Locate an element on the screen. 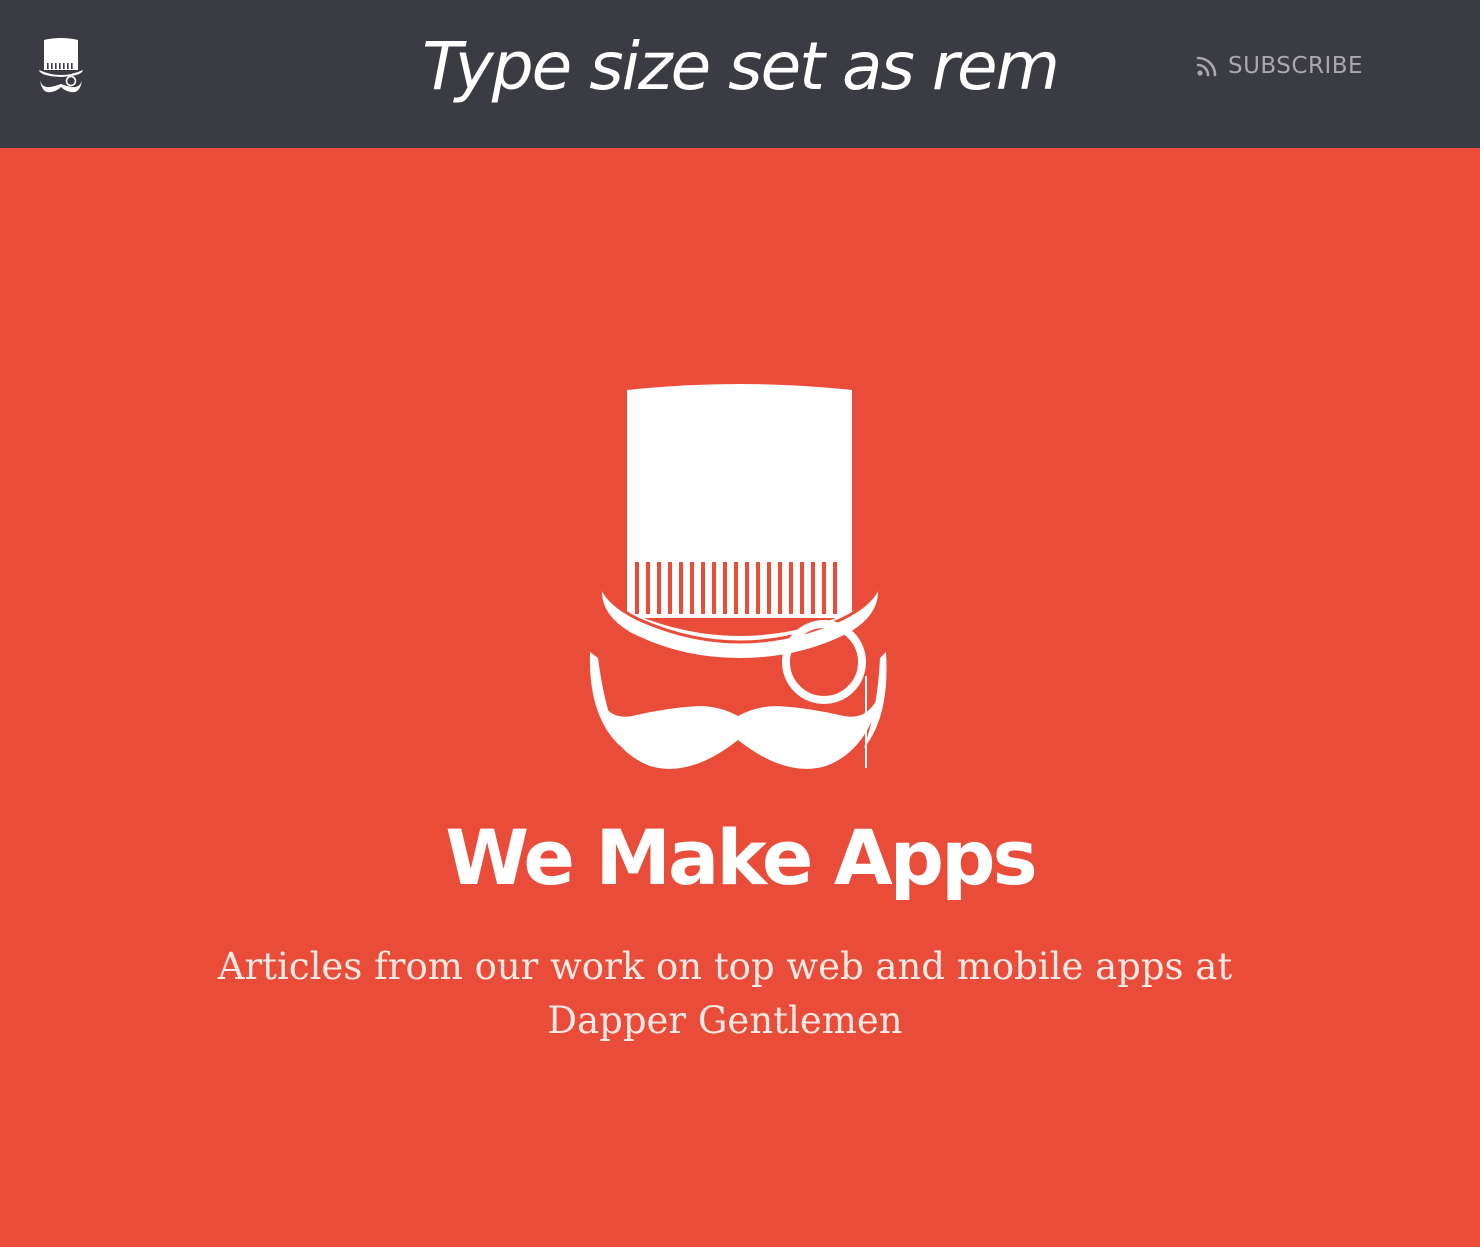 This screenshot has height=1247, width=1480. subscribe-link: SUBSCRIBE is located at coordinates (1279, 66).